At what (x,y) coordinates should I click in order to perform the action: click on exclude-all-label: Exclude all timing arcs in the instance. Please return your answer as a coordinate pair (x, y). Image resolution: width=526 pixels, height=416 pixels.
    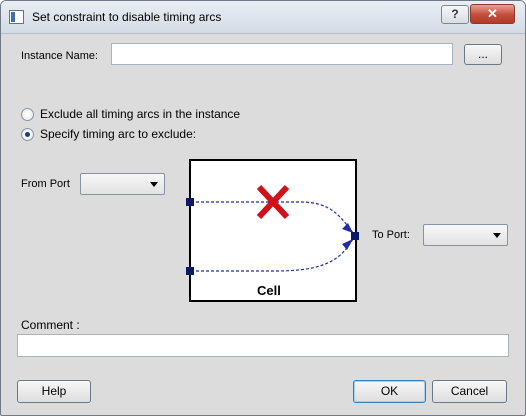
    Looking at the image, I should click on (140, 114).